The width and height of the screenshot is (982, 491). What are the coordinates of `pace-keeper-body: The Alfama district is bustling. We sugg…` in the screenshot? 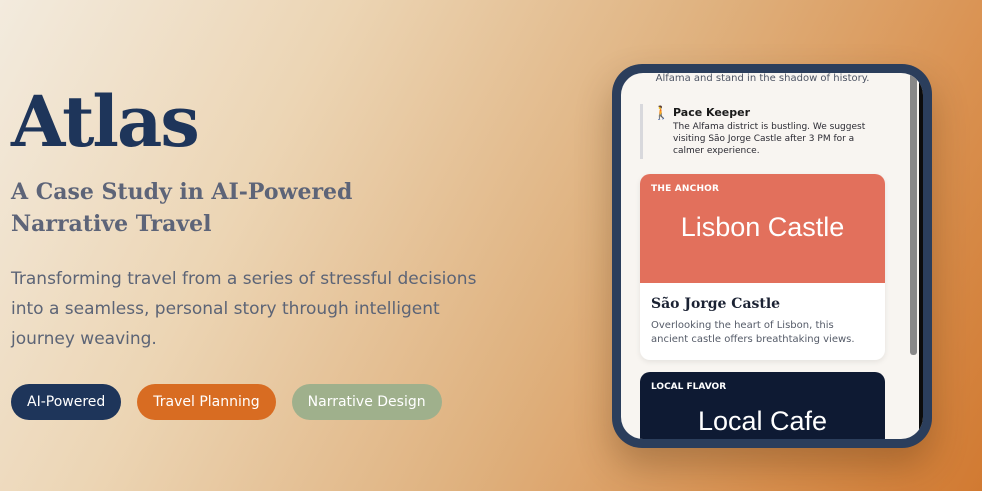 It's located at (769, 139).